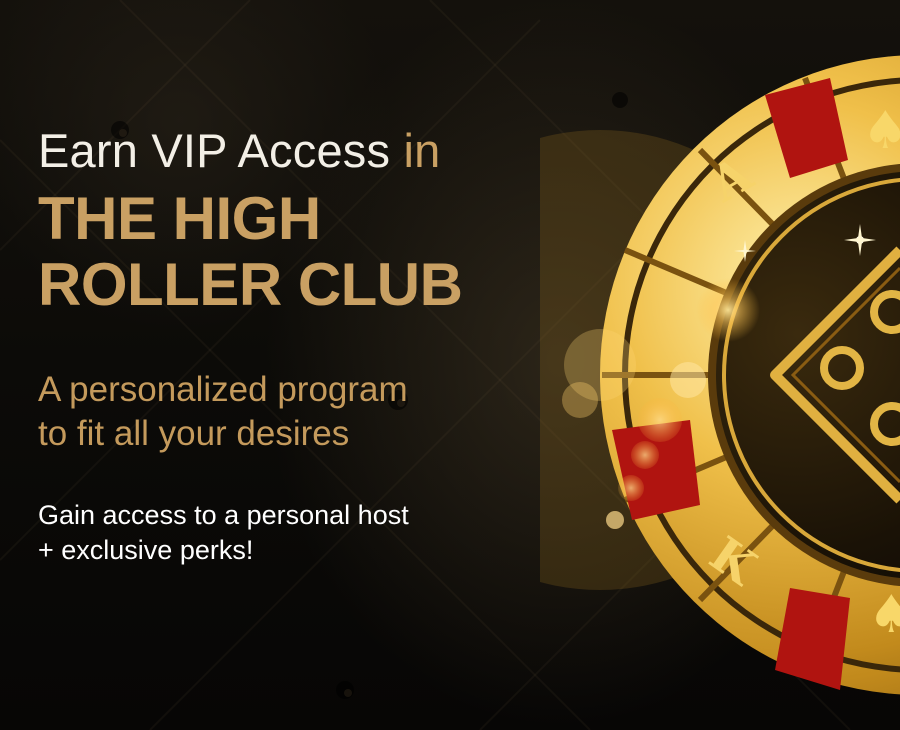 The width and height of the screenshot is (900, 730). What do you see at coordinates (214, 150) in the screenshot?
I see `headline-lead-text: Earn VIP Access` at bounding box center [214, 150].